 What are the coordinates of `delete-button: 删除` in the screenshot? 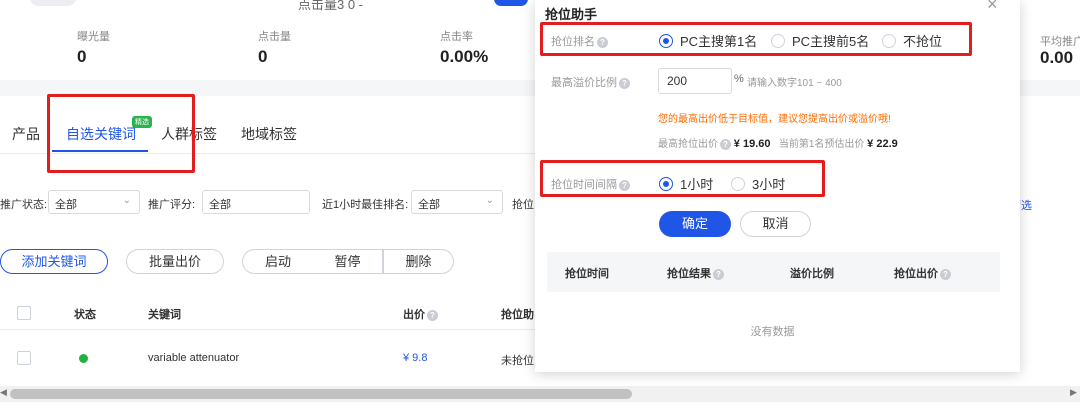 It's located at (418, 261).